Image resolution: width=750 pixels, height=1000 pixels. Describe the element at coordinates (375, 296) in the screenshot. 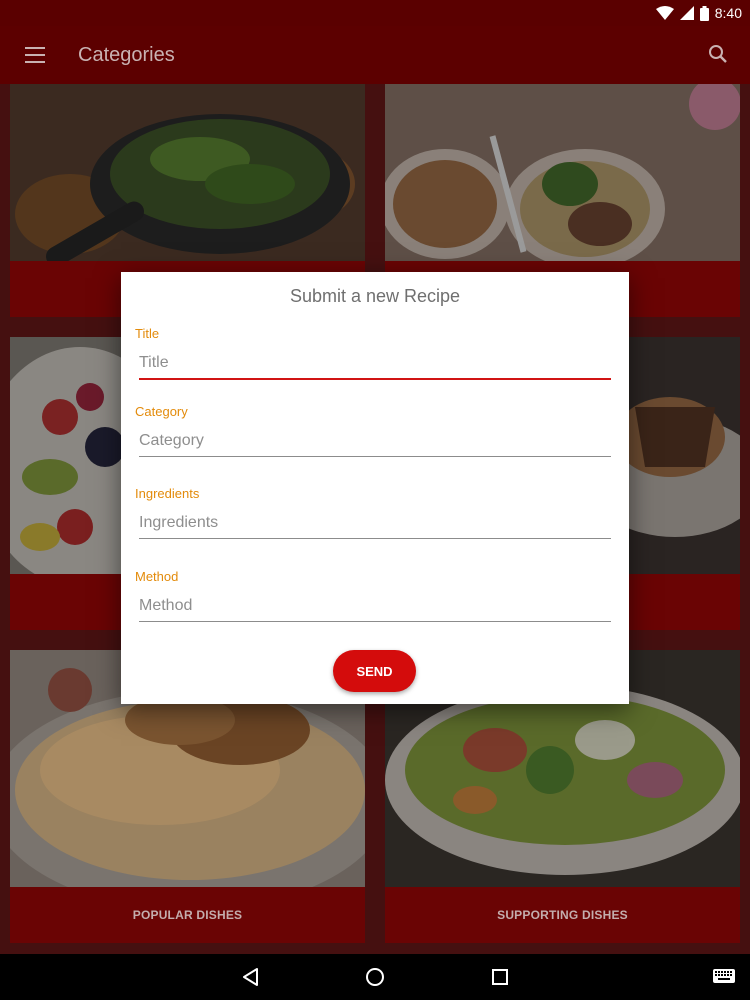

I see `dialog-title: Submit a new Recipe` at that location.